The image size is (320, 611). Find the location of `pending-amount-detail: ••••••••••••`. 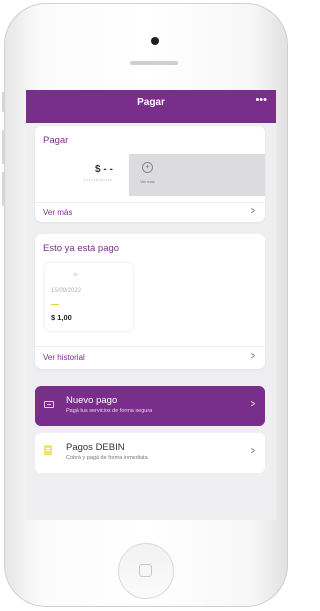

pending-amount-detail: •••••••••••• is located at coordinates (98, 179).